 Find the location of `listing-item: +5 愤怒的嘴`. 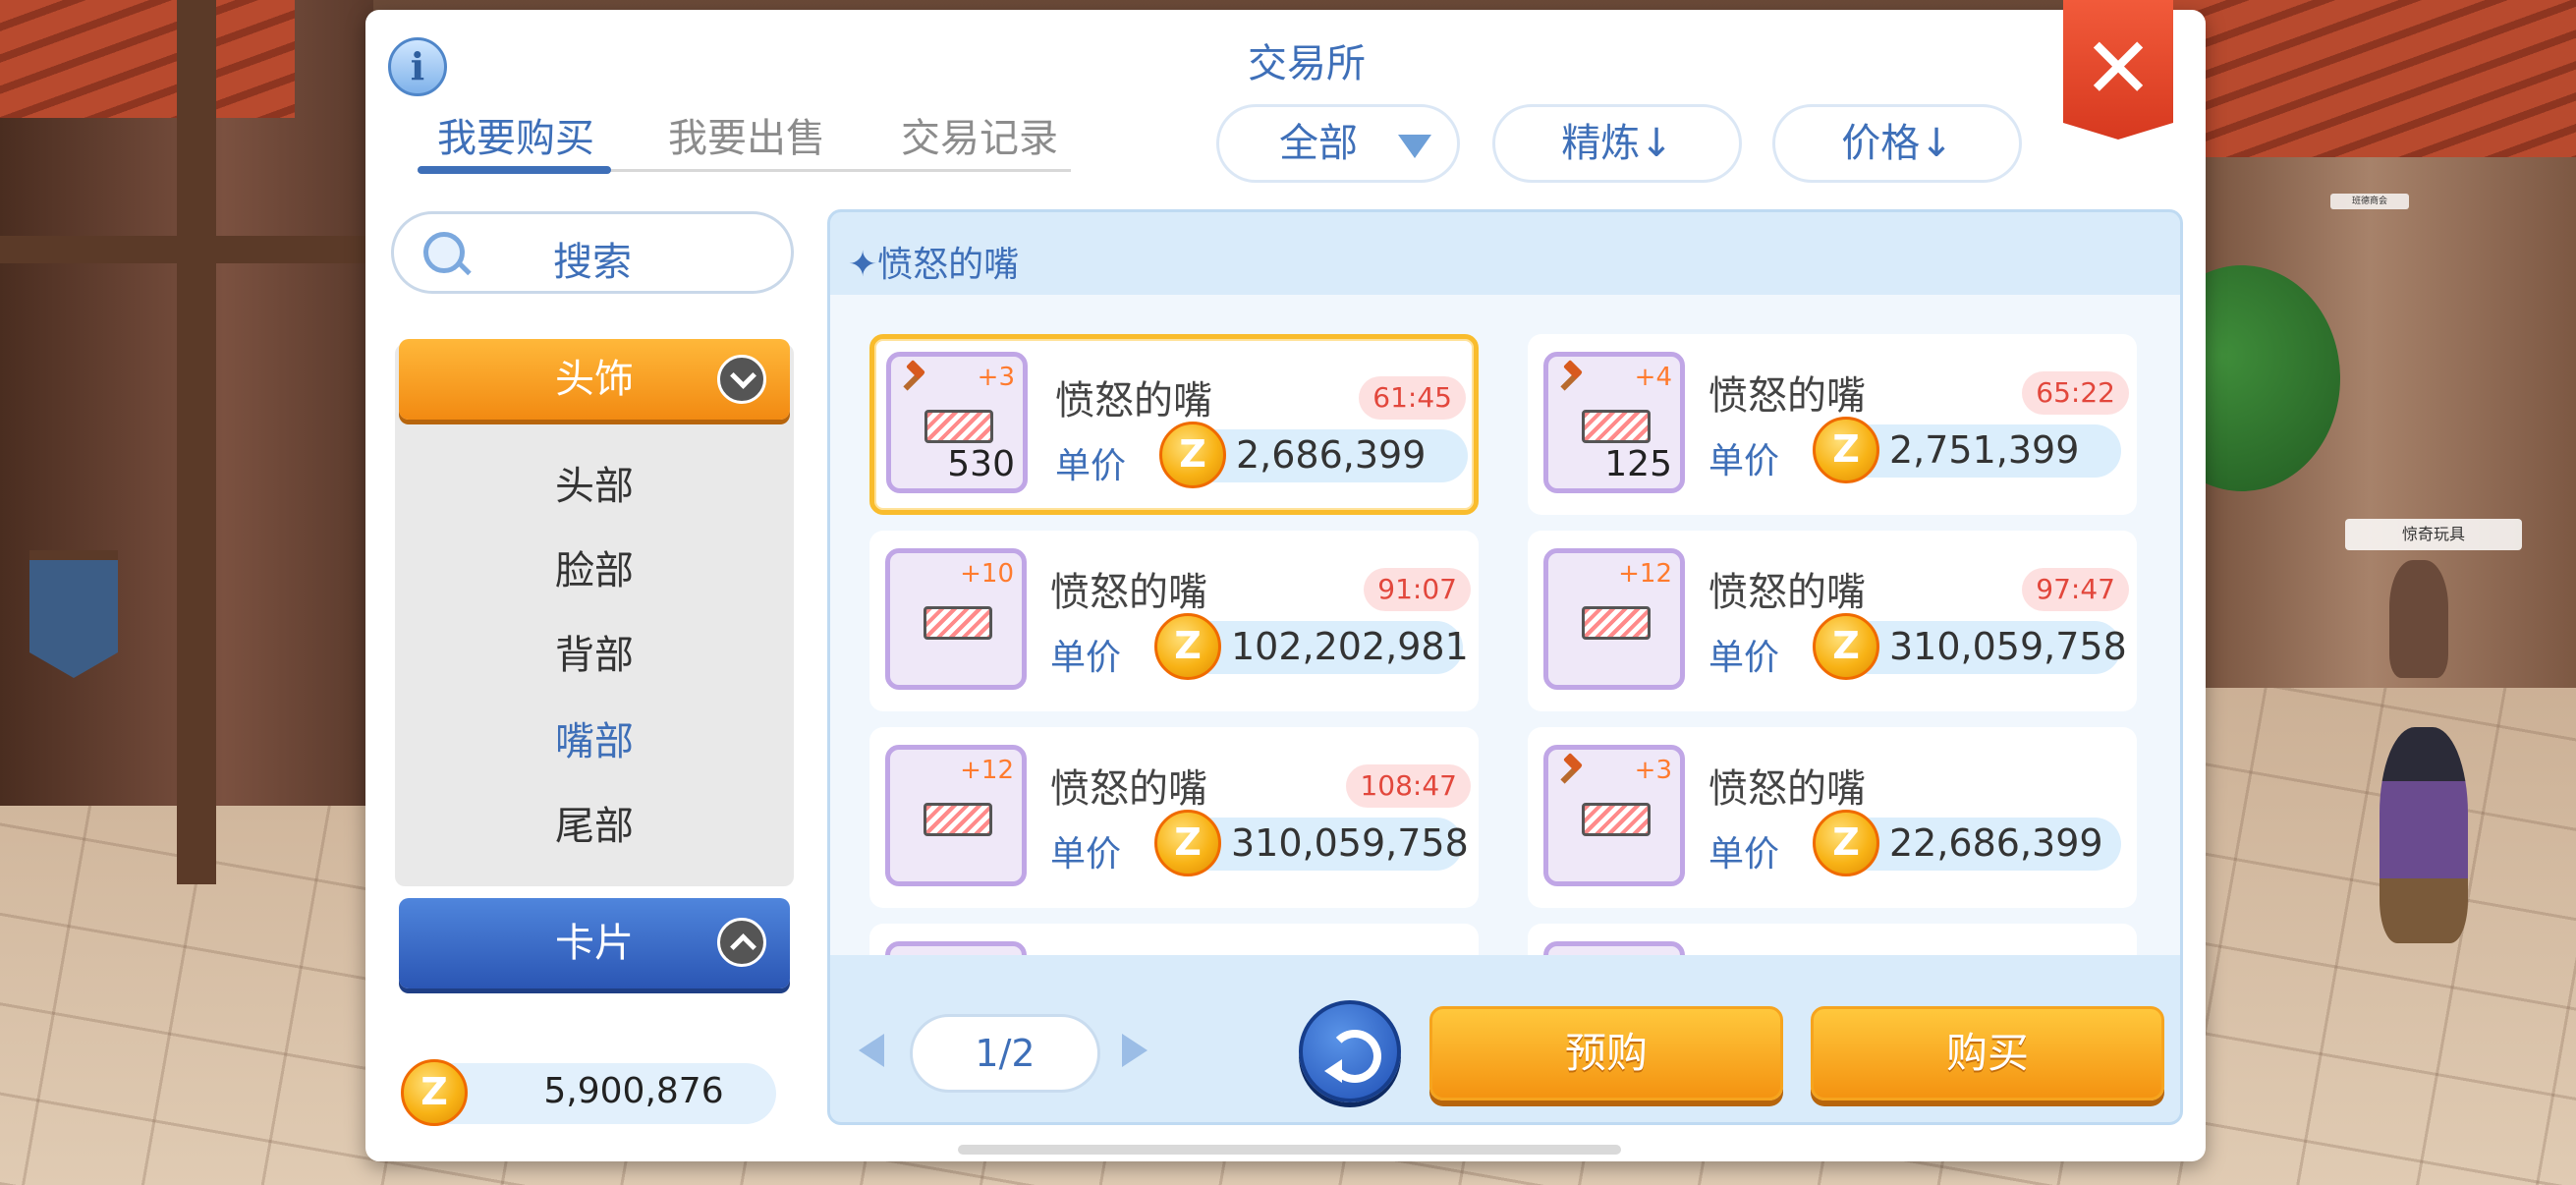

listing-item: +5 愤怒的嘴 is located at coordinates (1174, 940).